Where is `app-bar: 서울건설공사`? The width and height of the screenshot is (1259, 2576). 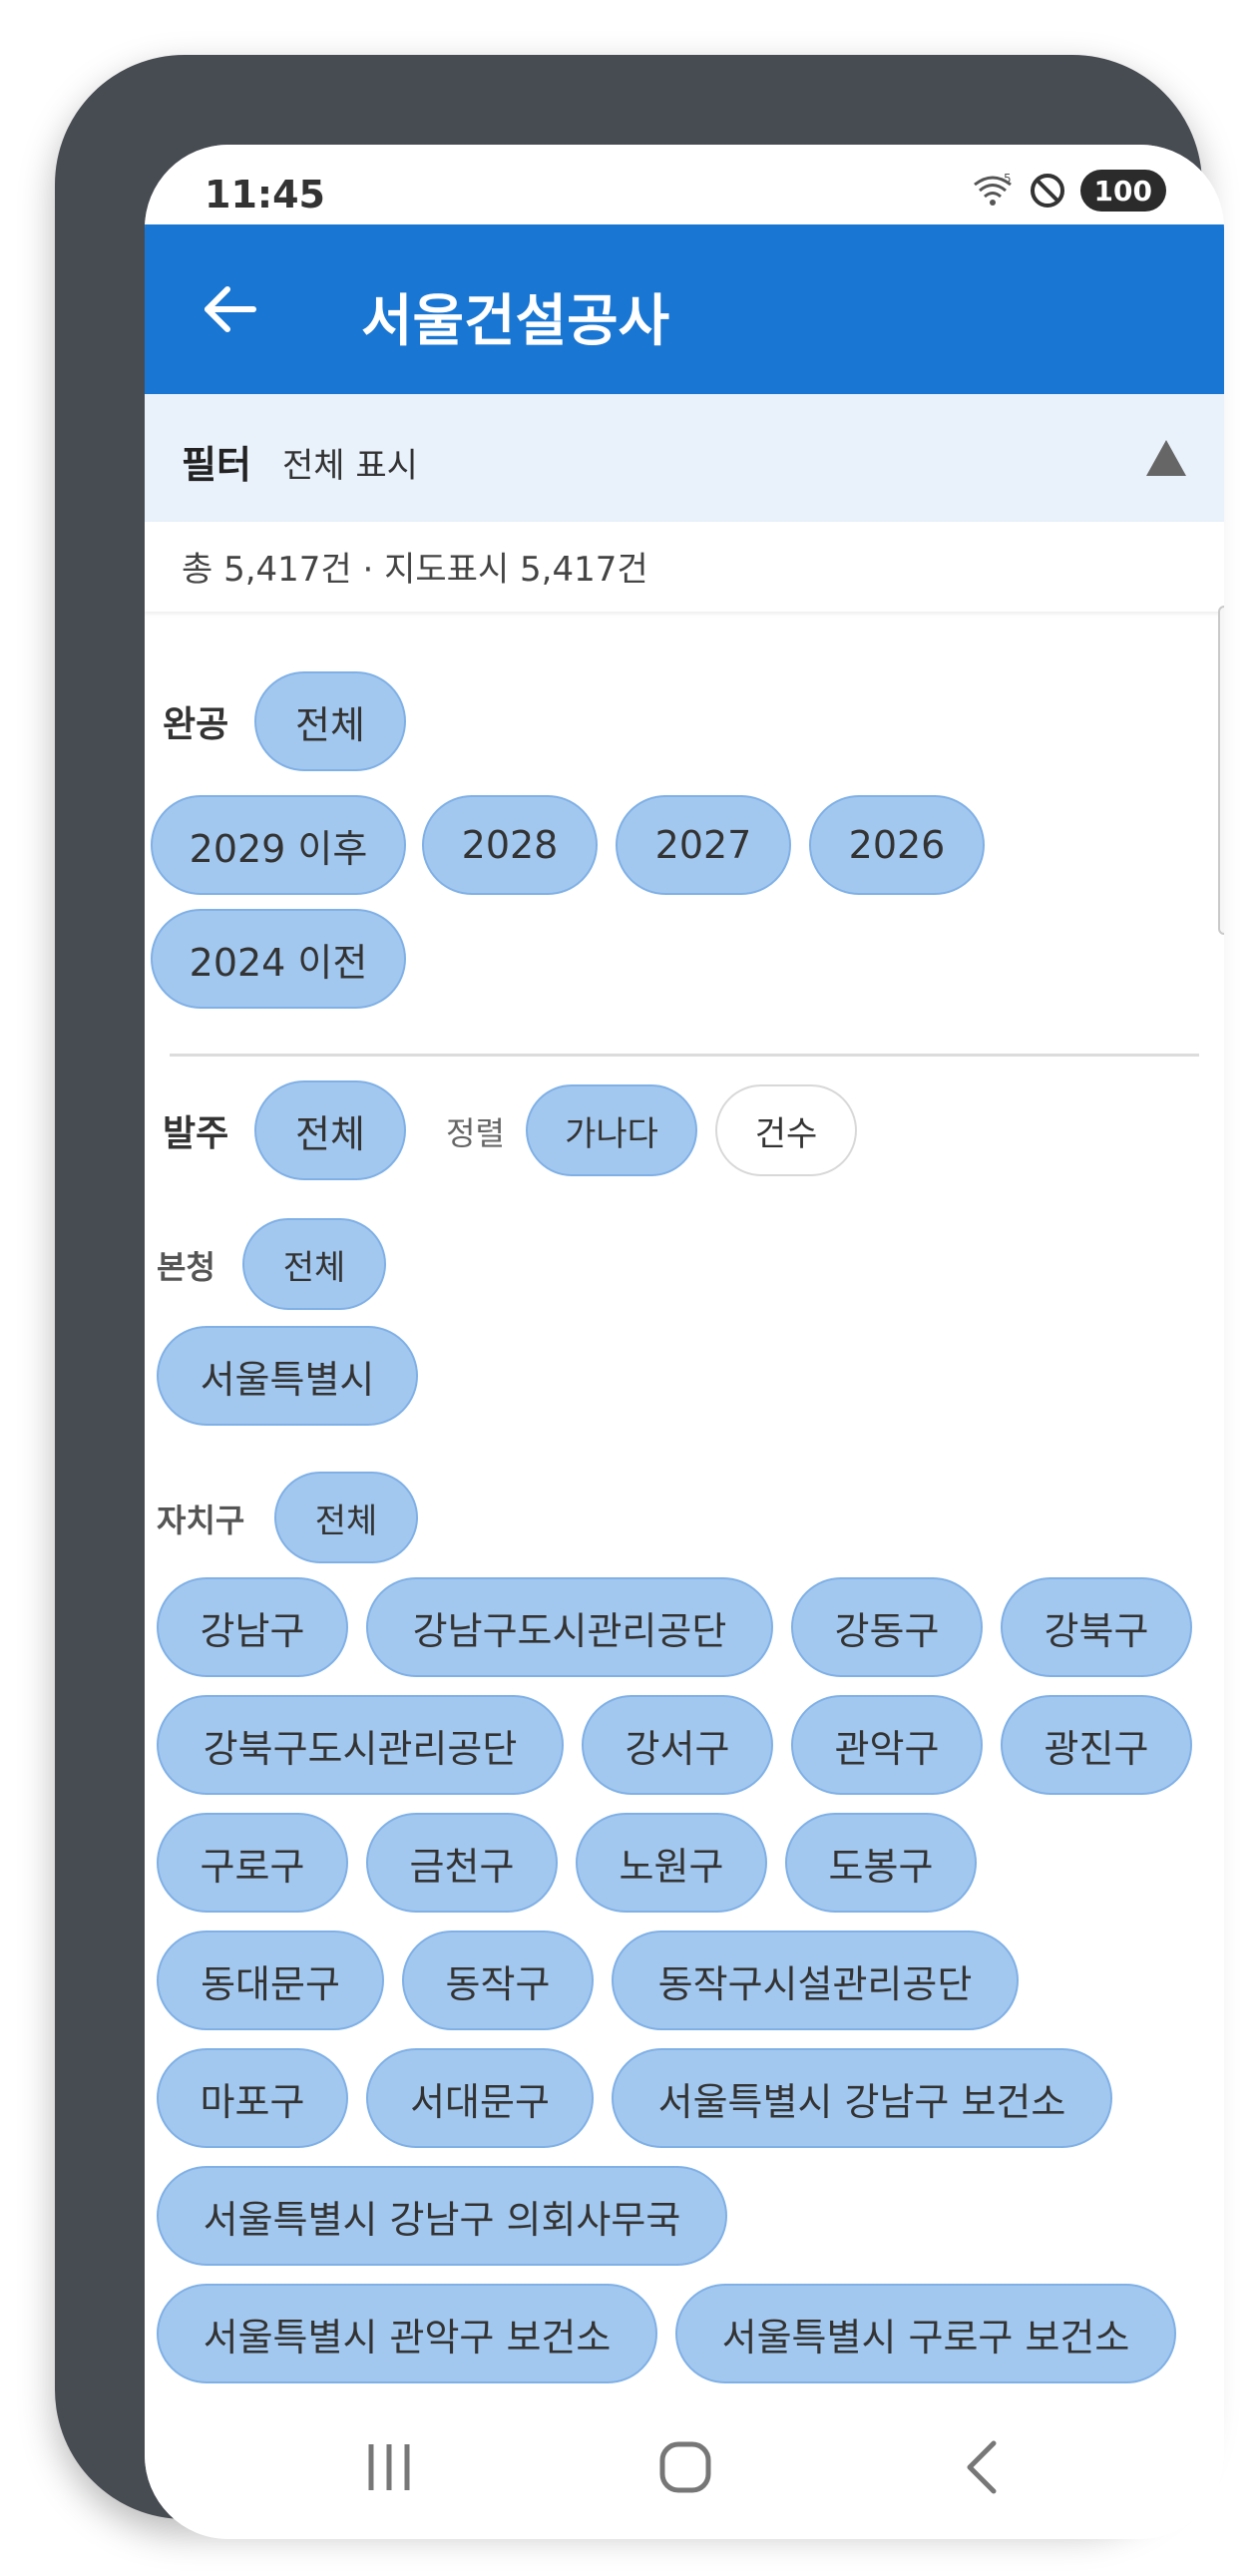
app-bar: 서울건설공사 is located at coordinates (684, 309).